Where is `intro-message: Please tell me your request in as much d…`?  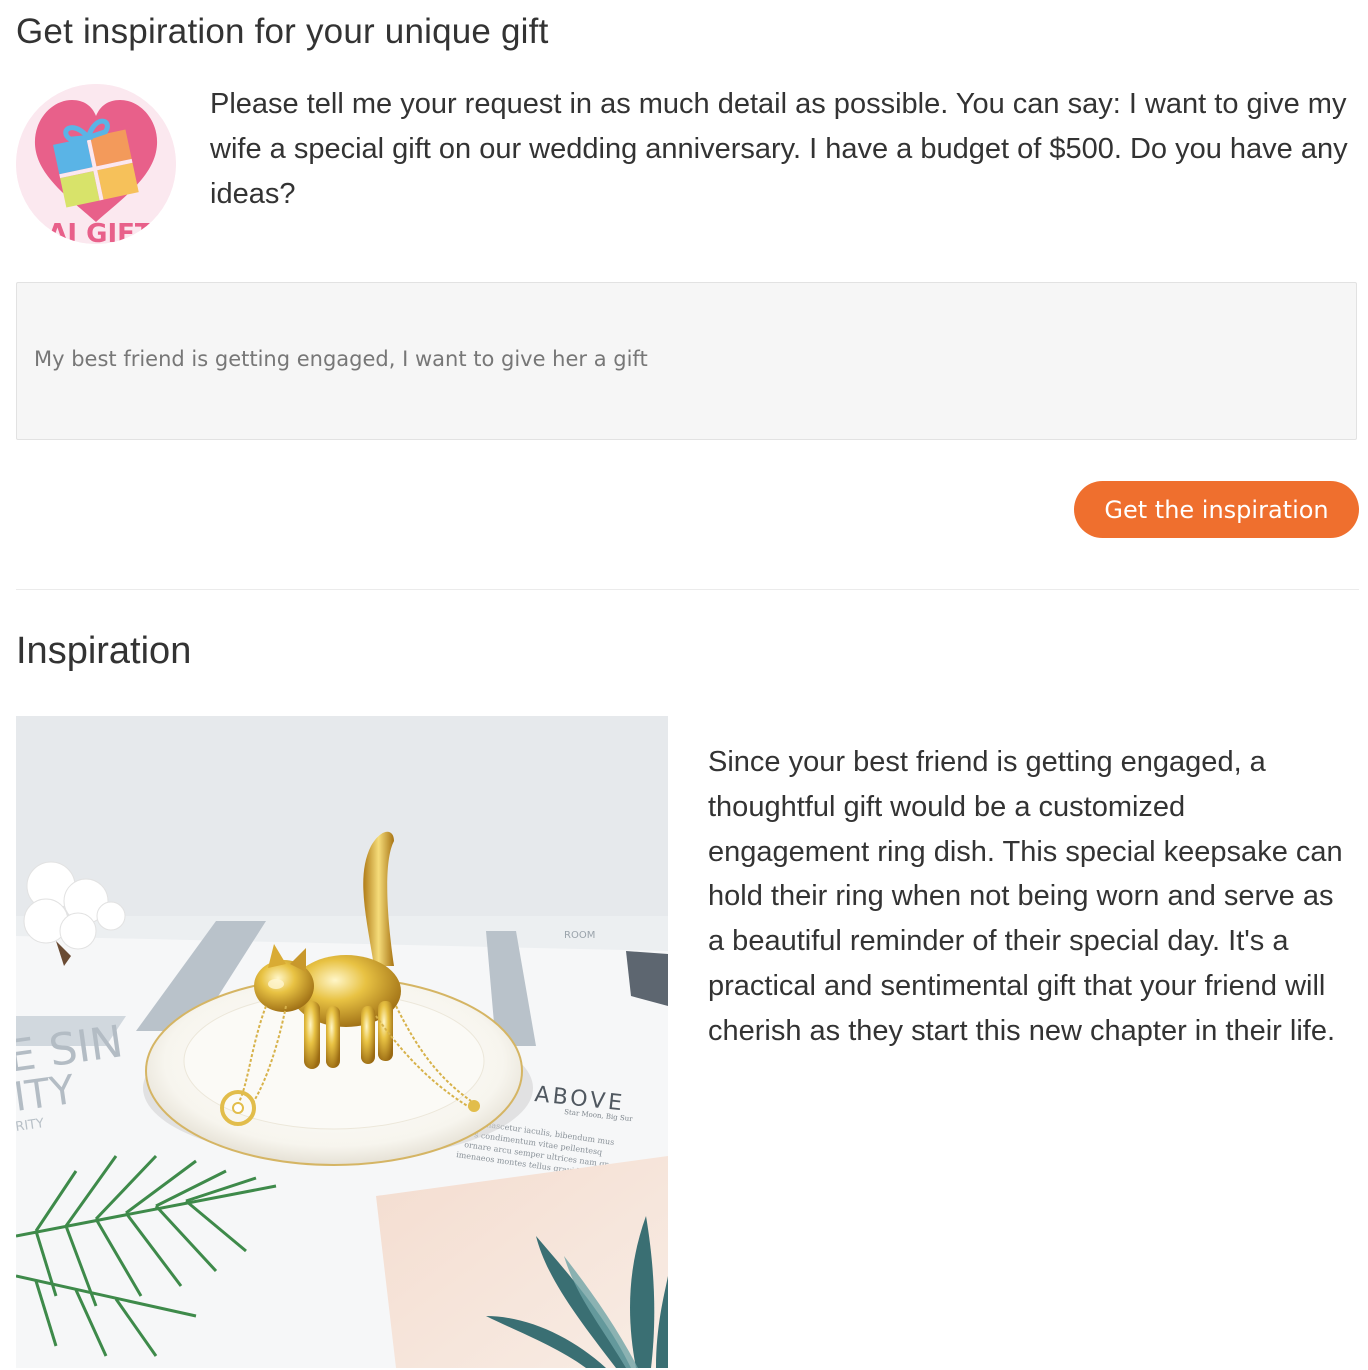 intro-message: Please tell me your request in as much d… is located at coordinates (779, 149).